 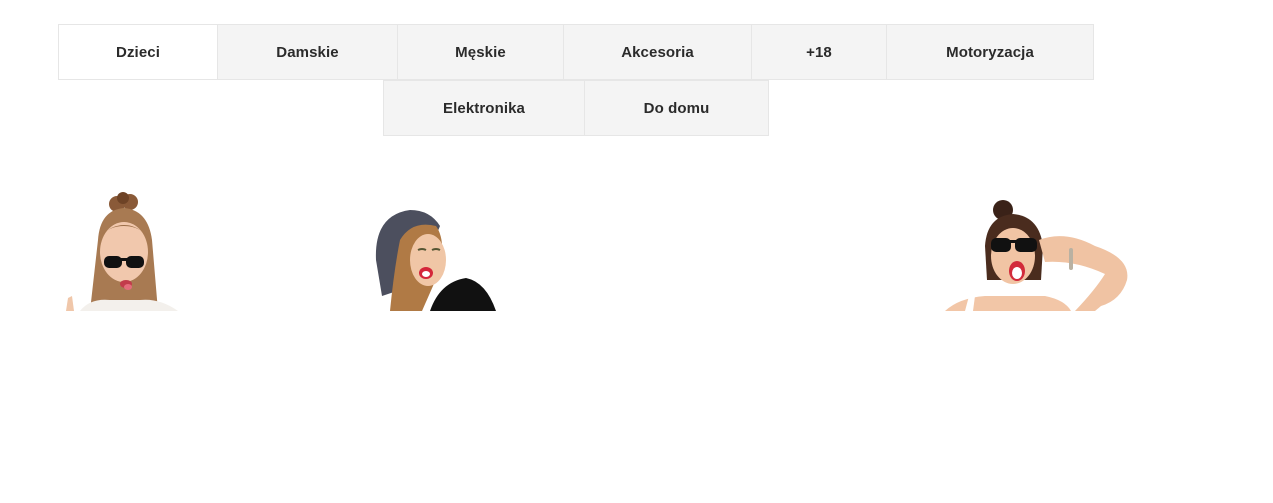 What do you see at coordinates (990, 52) in the screenshot?
I see `tab-motoryzacja: Motoryzacja` at bounding box center [990, 52].